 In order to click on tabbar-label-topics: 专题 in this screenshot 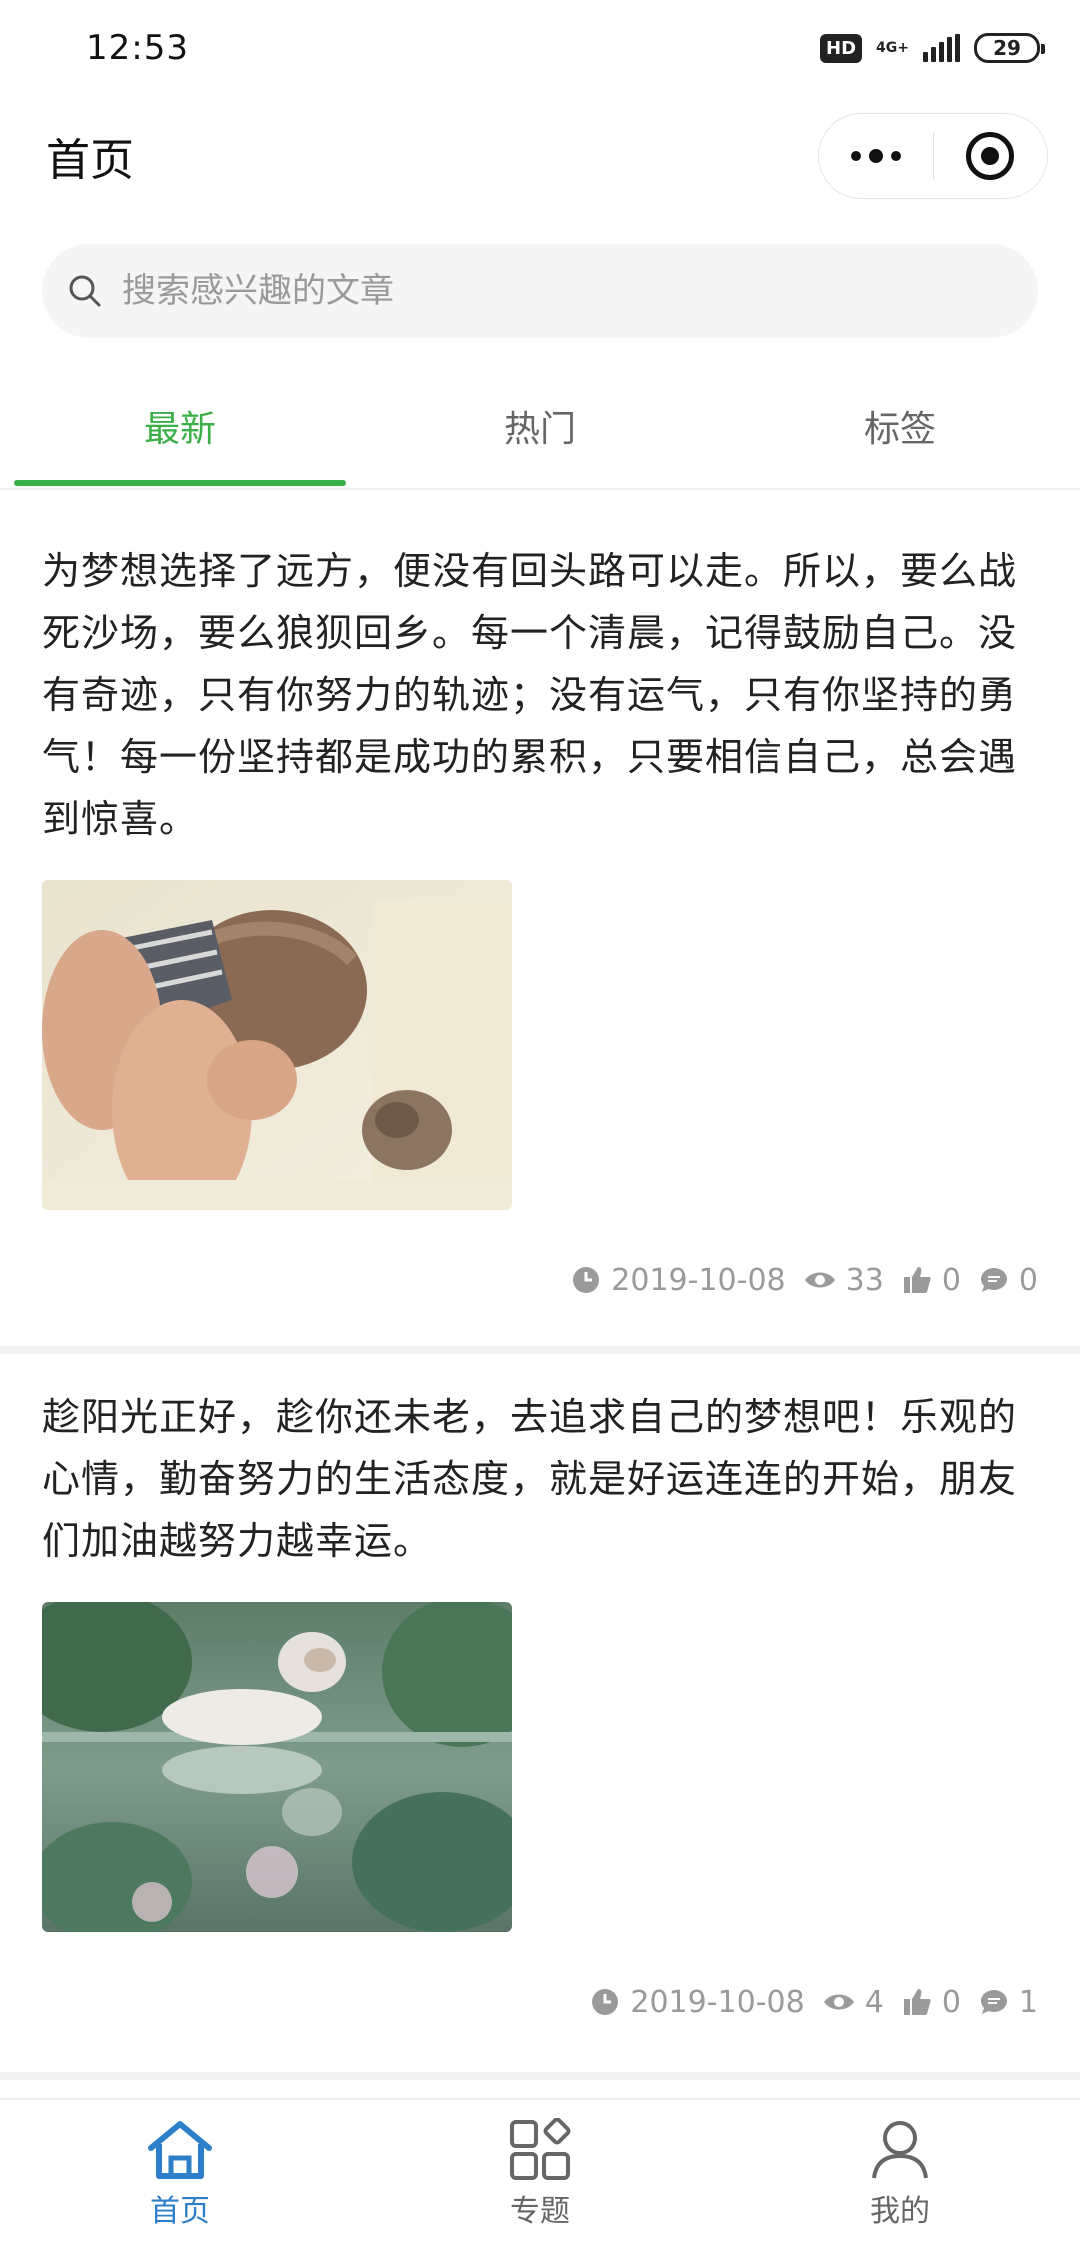, I will do `click(540, 2211)`.